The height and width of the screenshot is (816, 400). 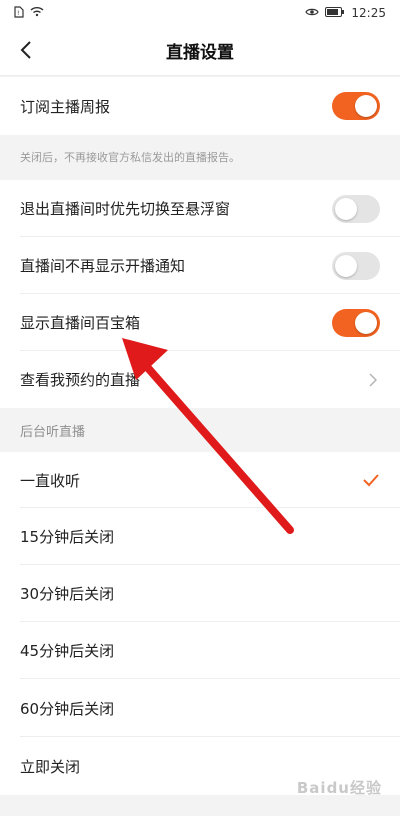 I want to click on option-label: 立即关闭, so click(x=50, y=766).